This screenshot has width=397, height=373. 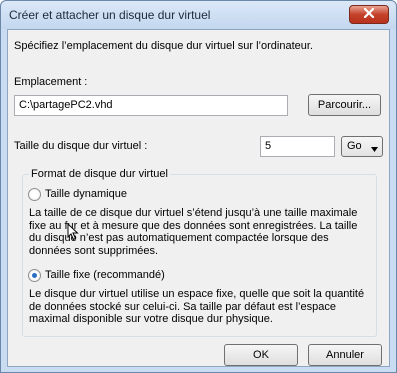 I want to click on unit-select-value: Go, so click(x=354, y=146).